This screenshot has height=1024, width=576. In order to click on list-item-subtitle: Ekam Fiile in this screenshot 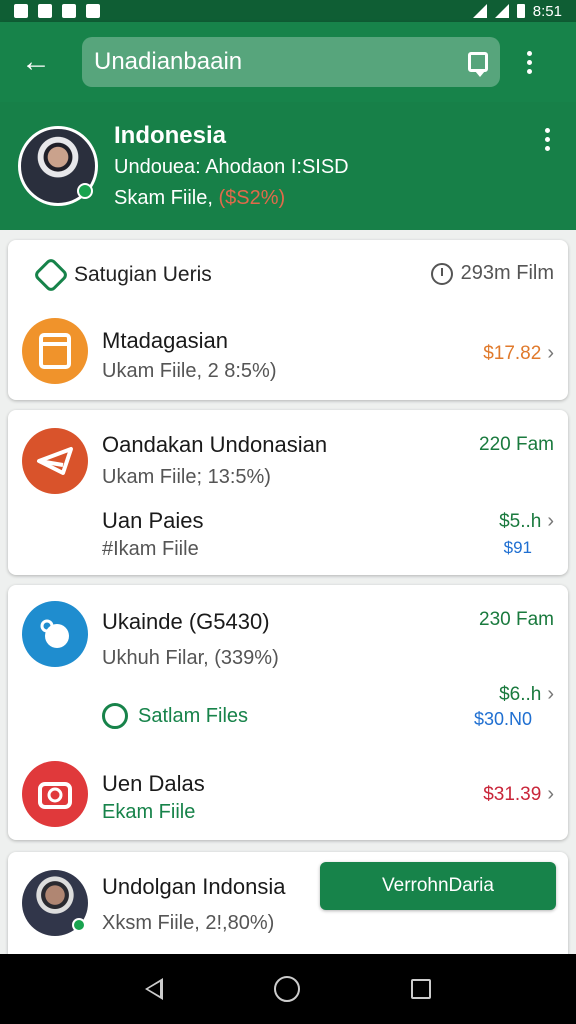, I will do `click(149, 812)`.